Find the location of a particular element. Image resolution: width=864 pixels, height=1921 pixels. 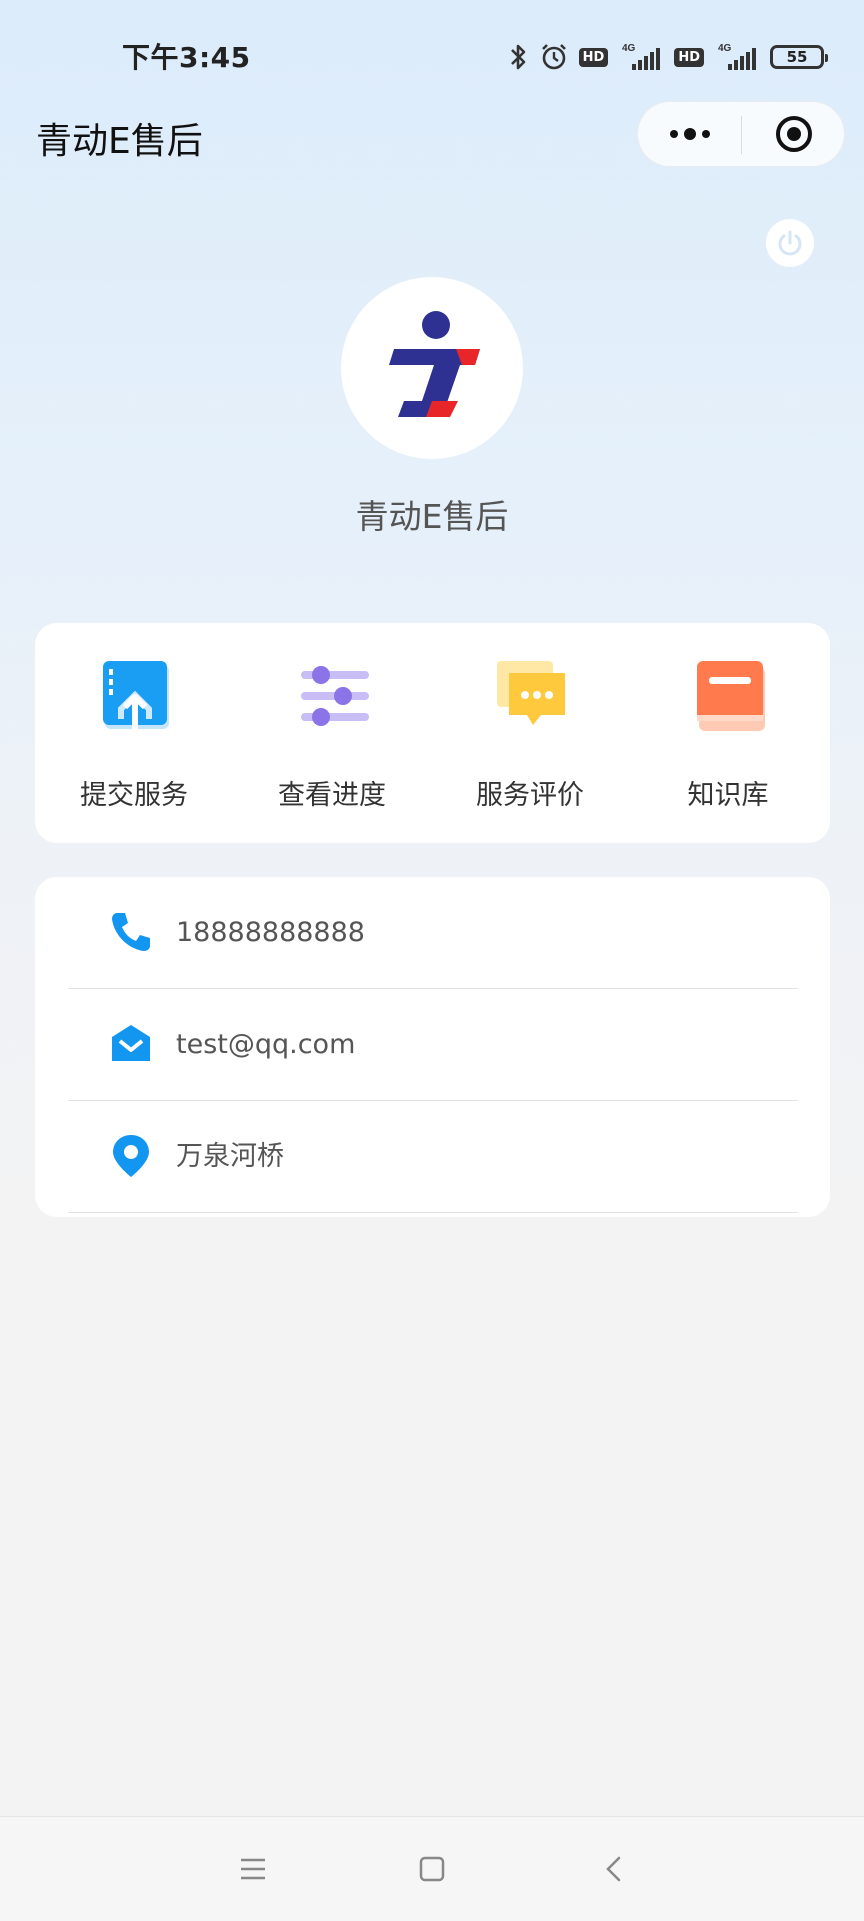

page-title: 青动E售后 is located at coordinates (119, 141).